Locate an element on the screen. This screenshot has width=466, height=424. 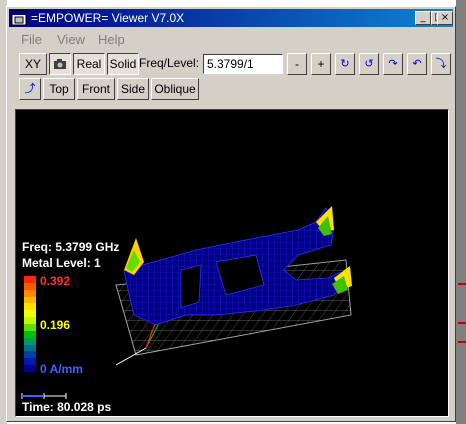
rotate-up-icon: ⤴ is located at coordinates (30, 88).